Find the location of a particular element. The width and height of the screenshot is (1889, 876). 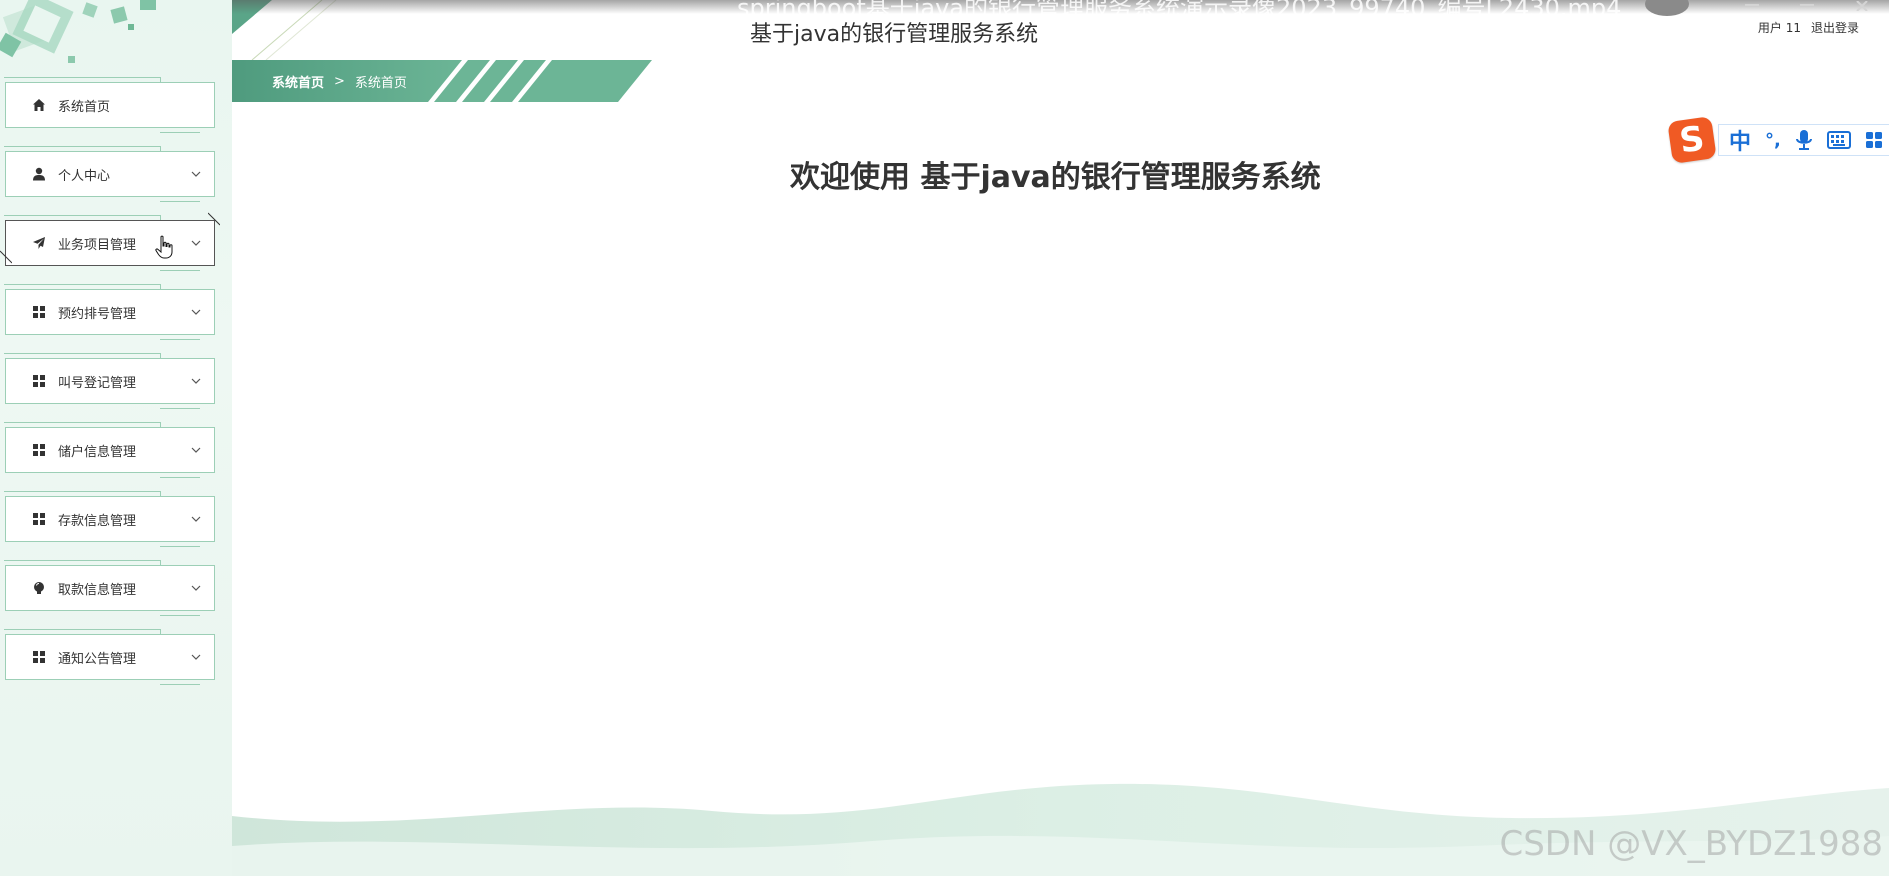

sidebar-item-label: 预约排号管理 is located at coordinates (97, 314).